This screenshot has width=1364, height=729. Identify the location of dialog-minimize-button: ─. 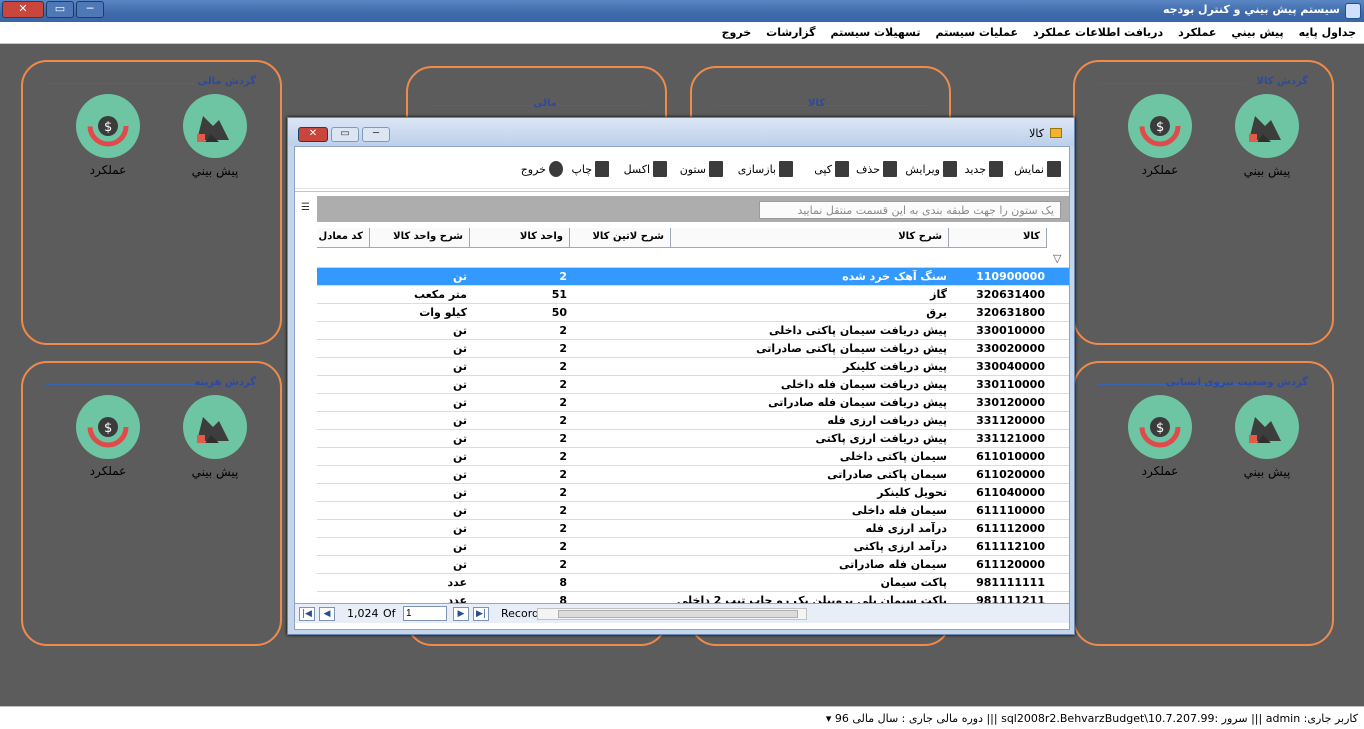
(376, 134).